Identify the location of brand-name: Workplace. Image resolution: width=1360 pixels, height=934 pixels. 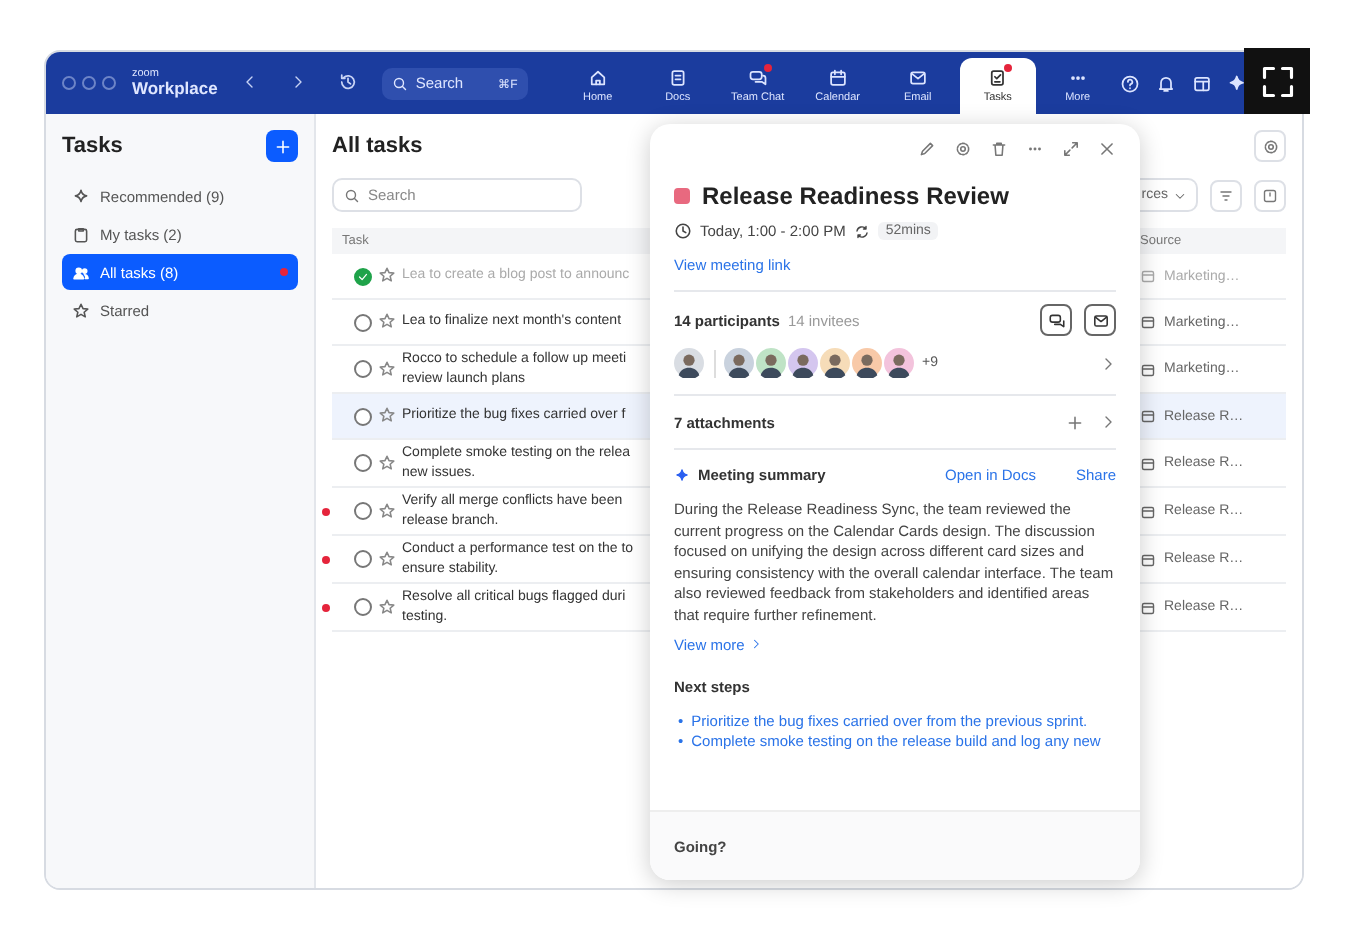
(175, 88).